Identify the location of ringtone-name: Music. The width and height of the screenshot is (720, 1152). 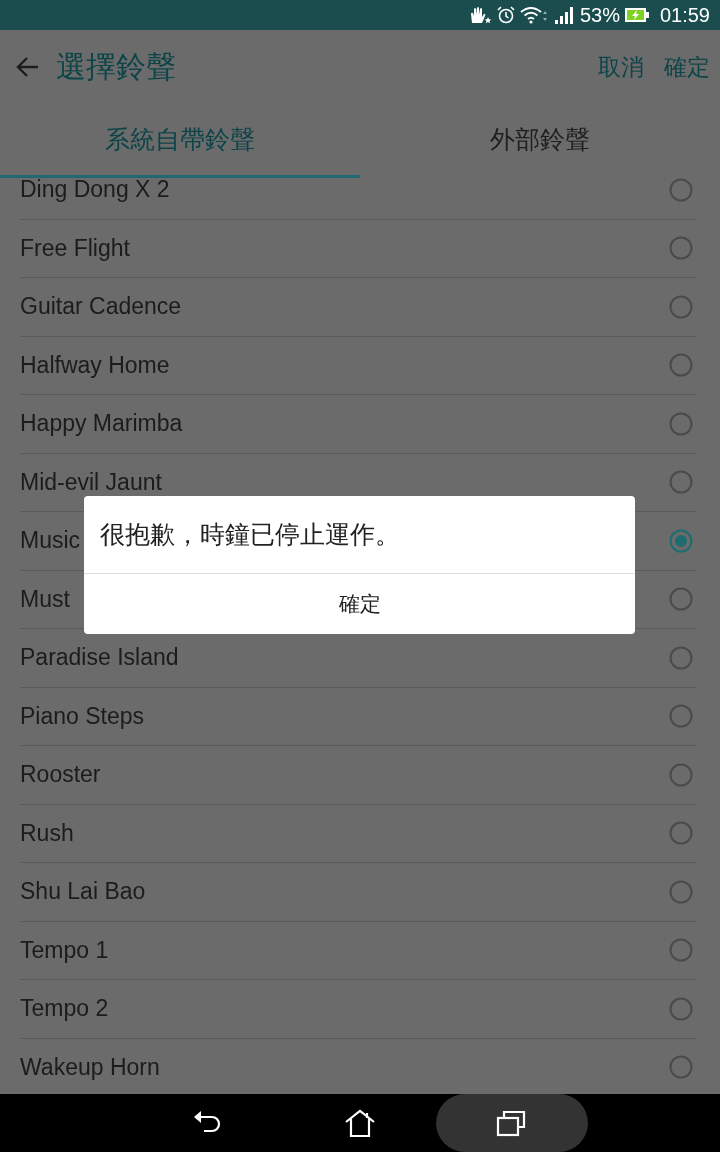
(50, 541).